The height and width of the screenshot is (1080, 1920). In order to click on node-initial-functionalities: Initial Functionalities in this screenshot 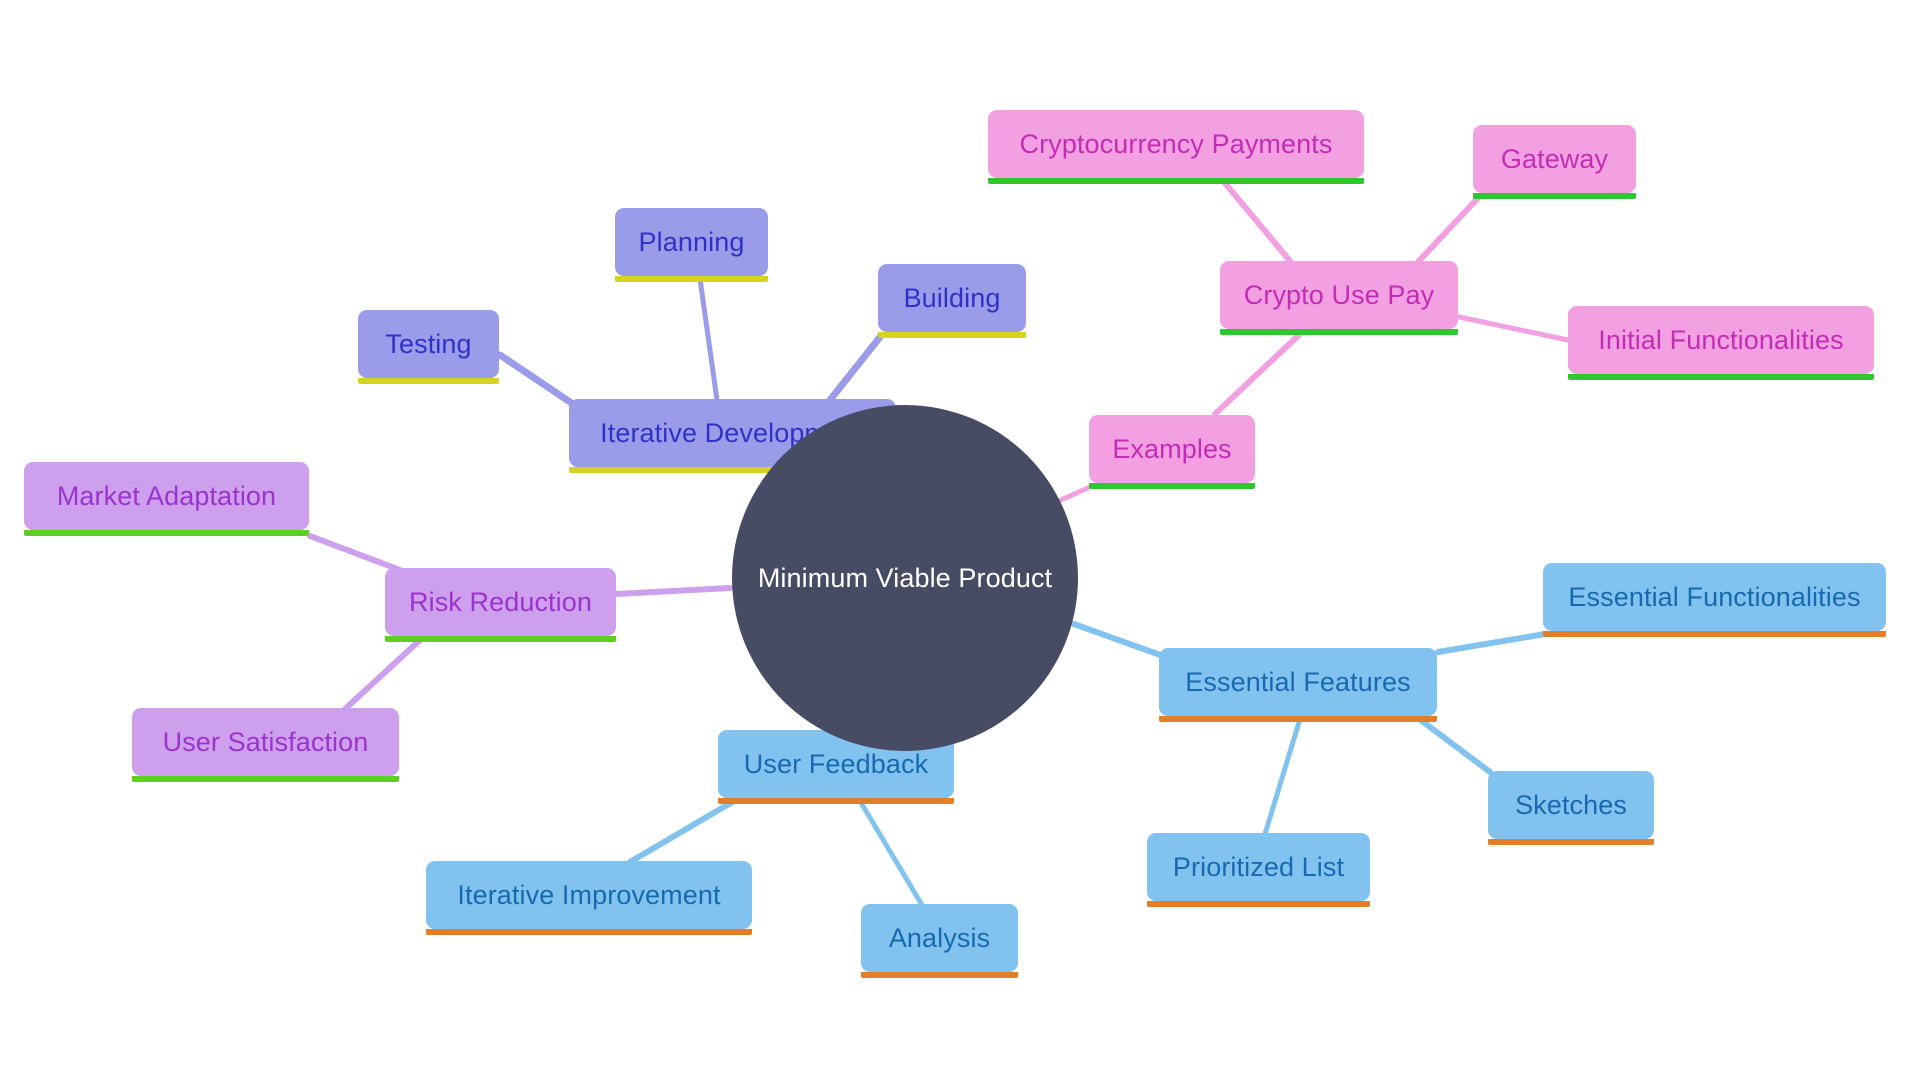, I will do `click(1721, 343)`.